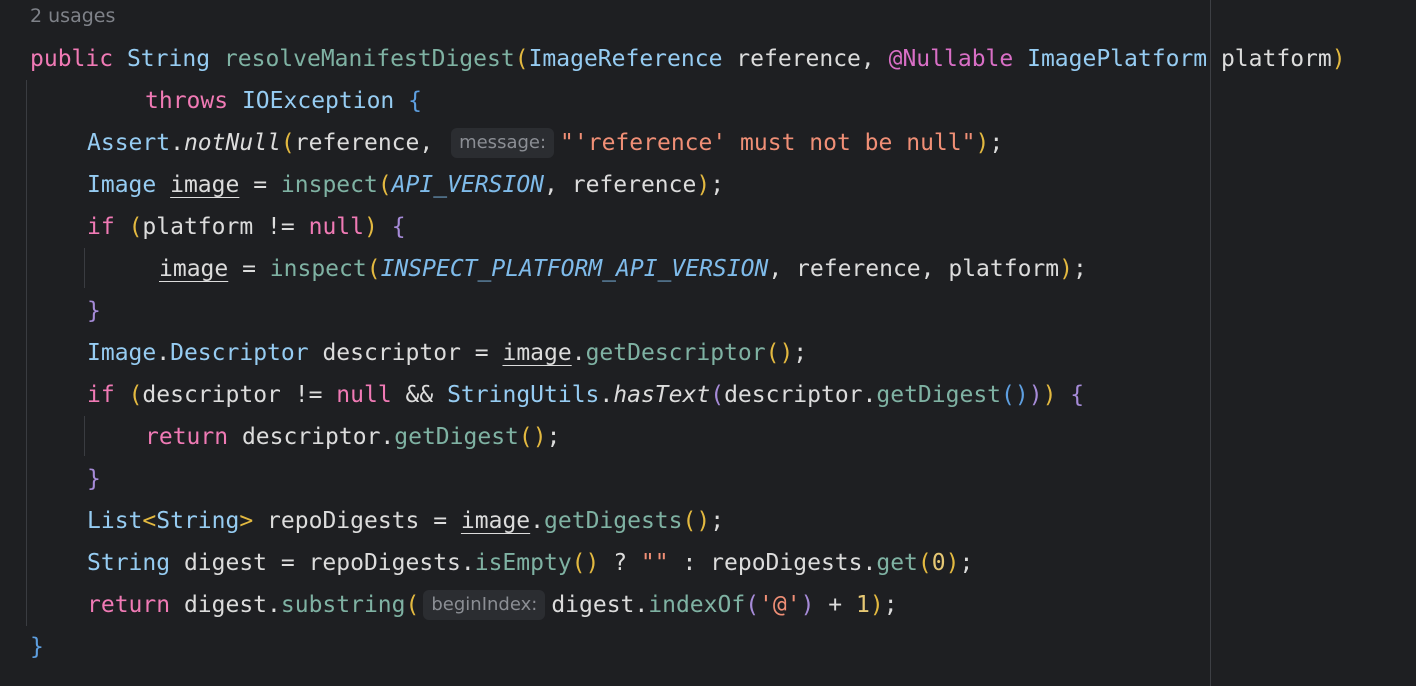  Describe the element at coordinates (772, 563) in the screenshot. I see `expression: : repoDigests.` at that location.